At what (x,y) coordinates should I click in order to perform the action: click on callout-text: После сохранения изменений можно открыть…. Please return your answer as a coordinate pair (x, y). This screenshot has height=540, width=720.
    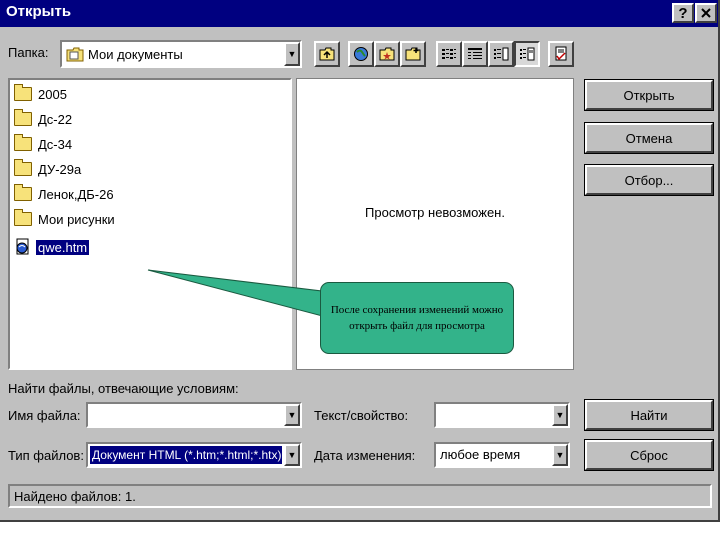
    Looking at the image, I should click on (417, 318).